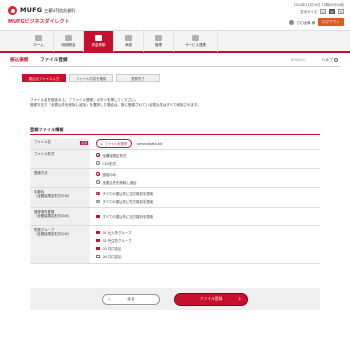 This screenshot has width=350, height=337. What do you see at coordinates (119, 182) in the screenshot?
I see `option-label: 全振込先を削除し追加` at bounding box center [119, 182].